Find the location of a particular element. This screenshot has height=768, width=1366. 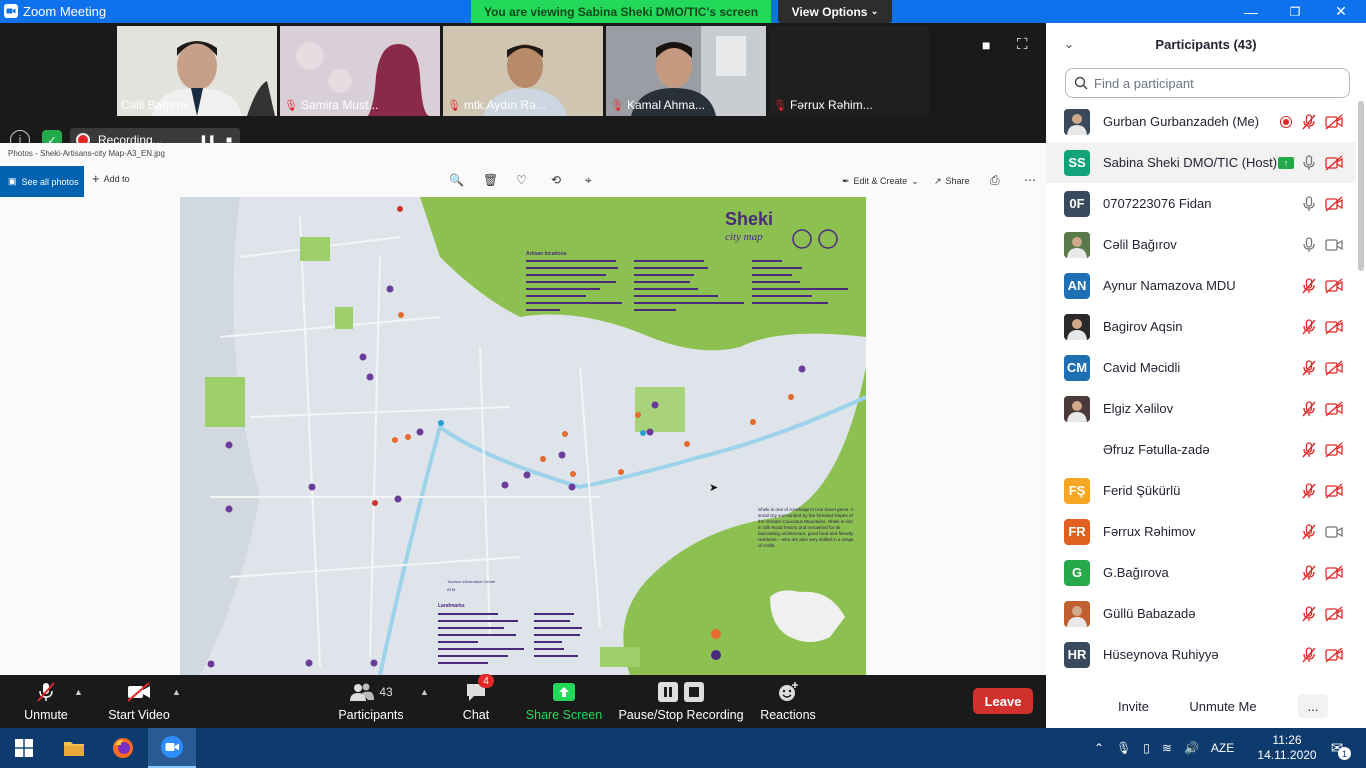

tray-expand-icon: ⌃ is located at coordinates (1099, 748).